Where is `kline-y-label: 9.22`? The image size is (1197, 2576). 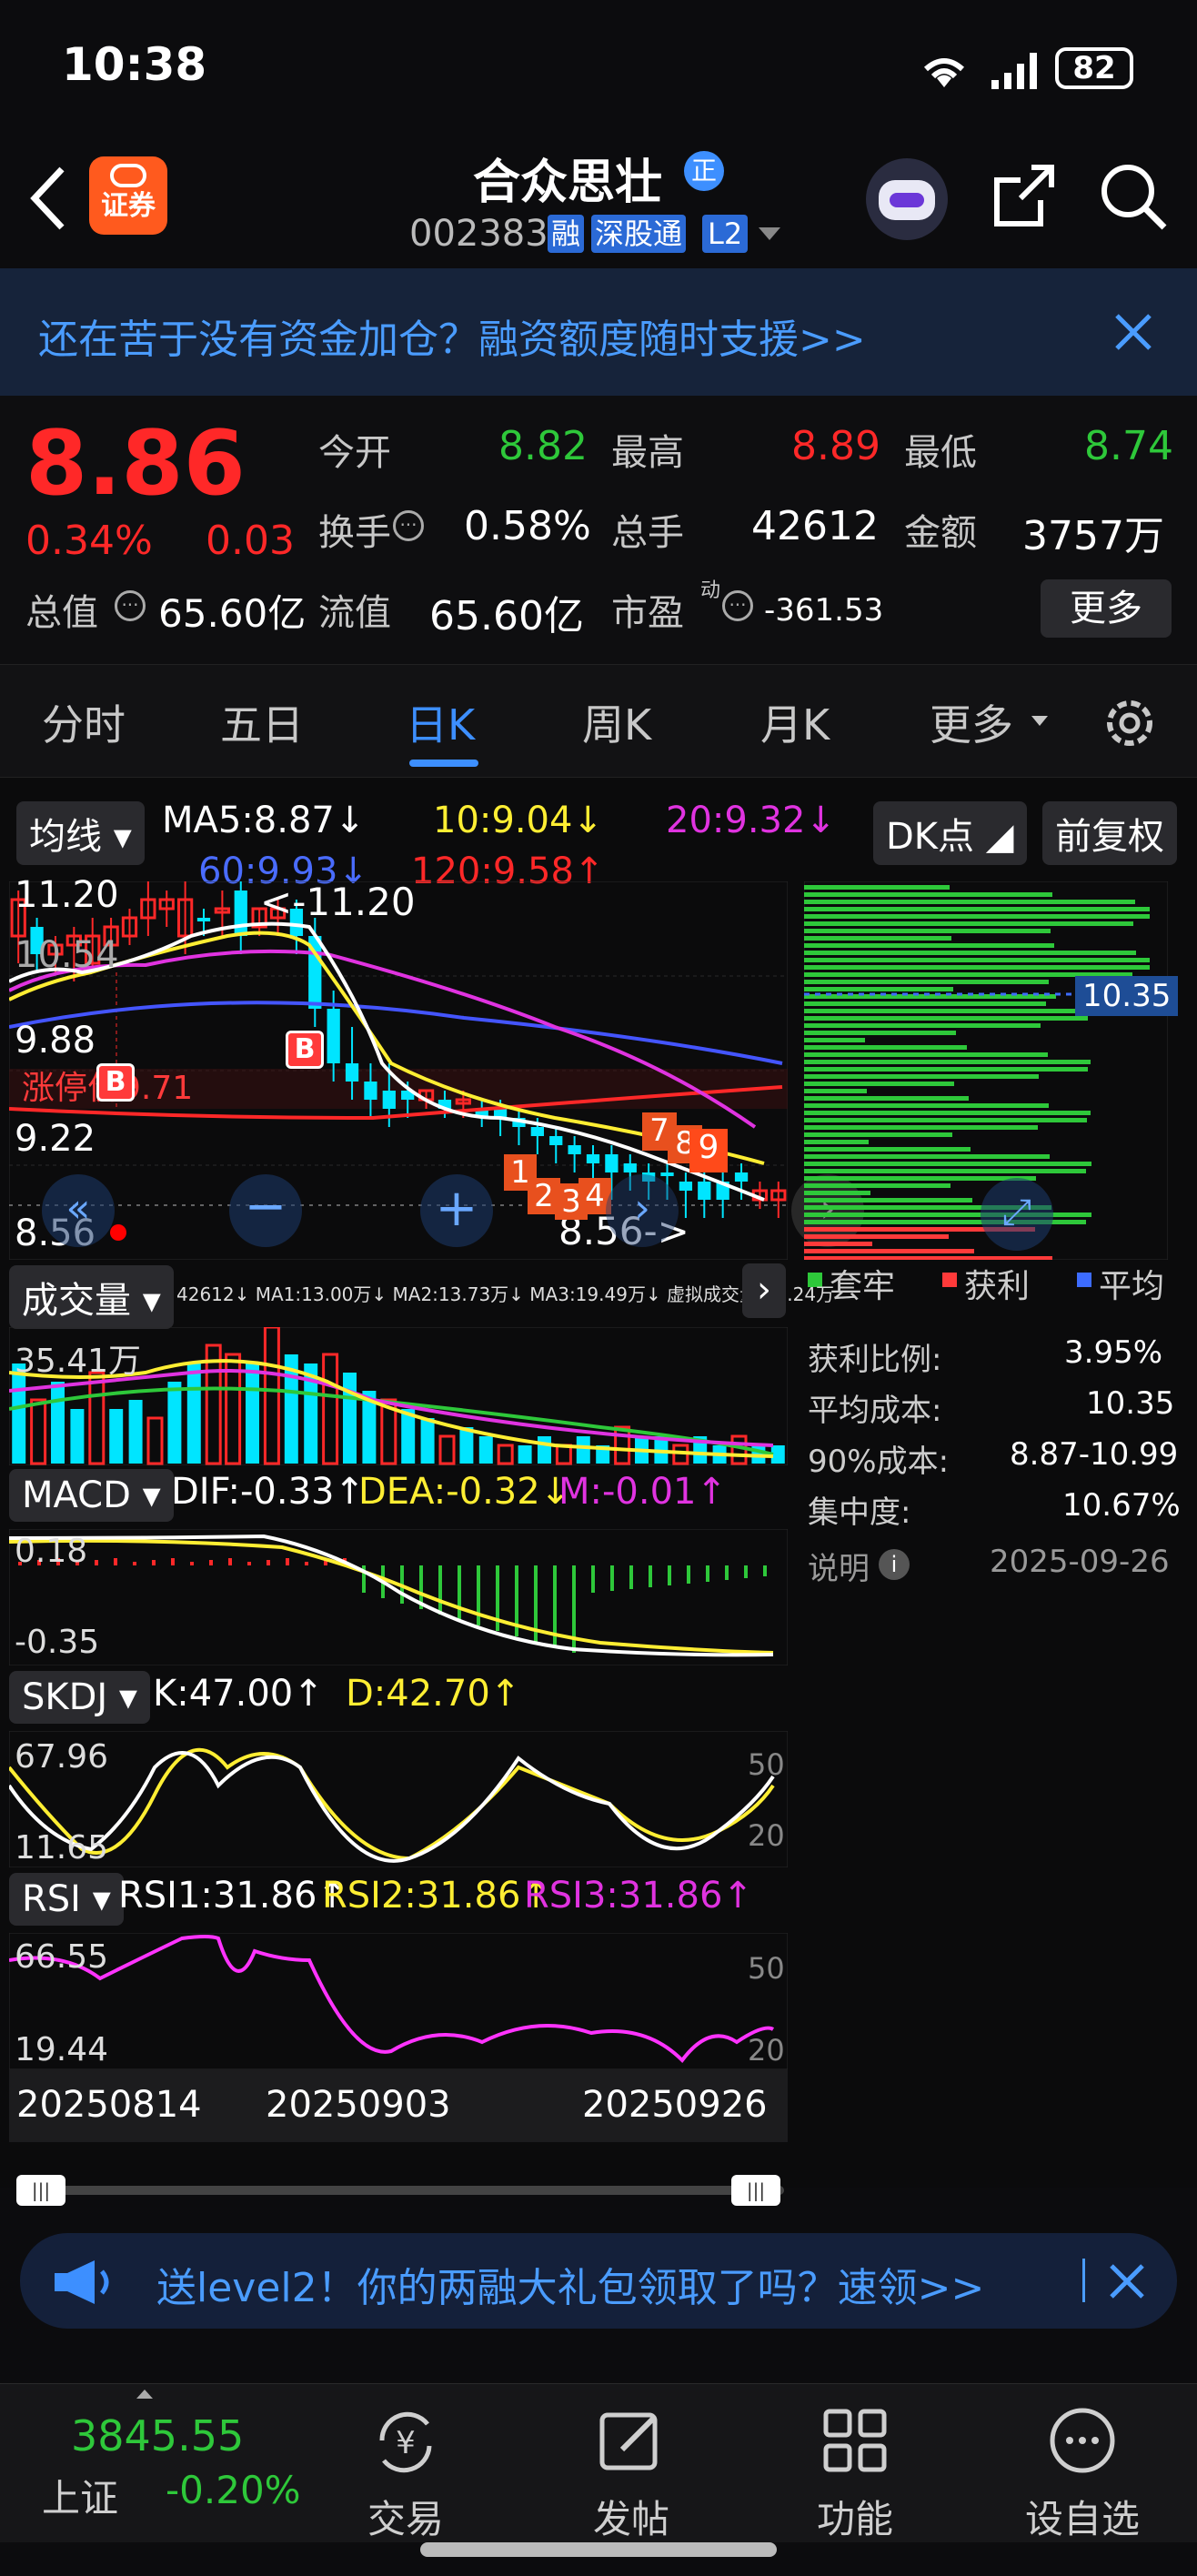 kline-y-label: 9.22 is located at coordinates (55, 1139).